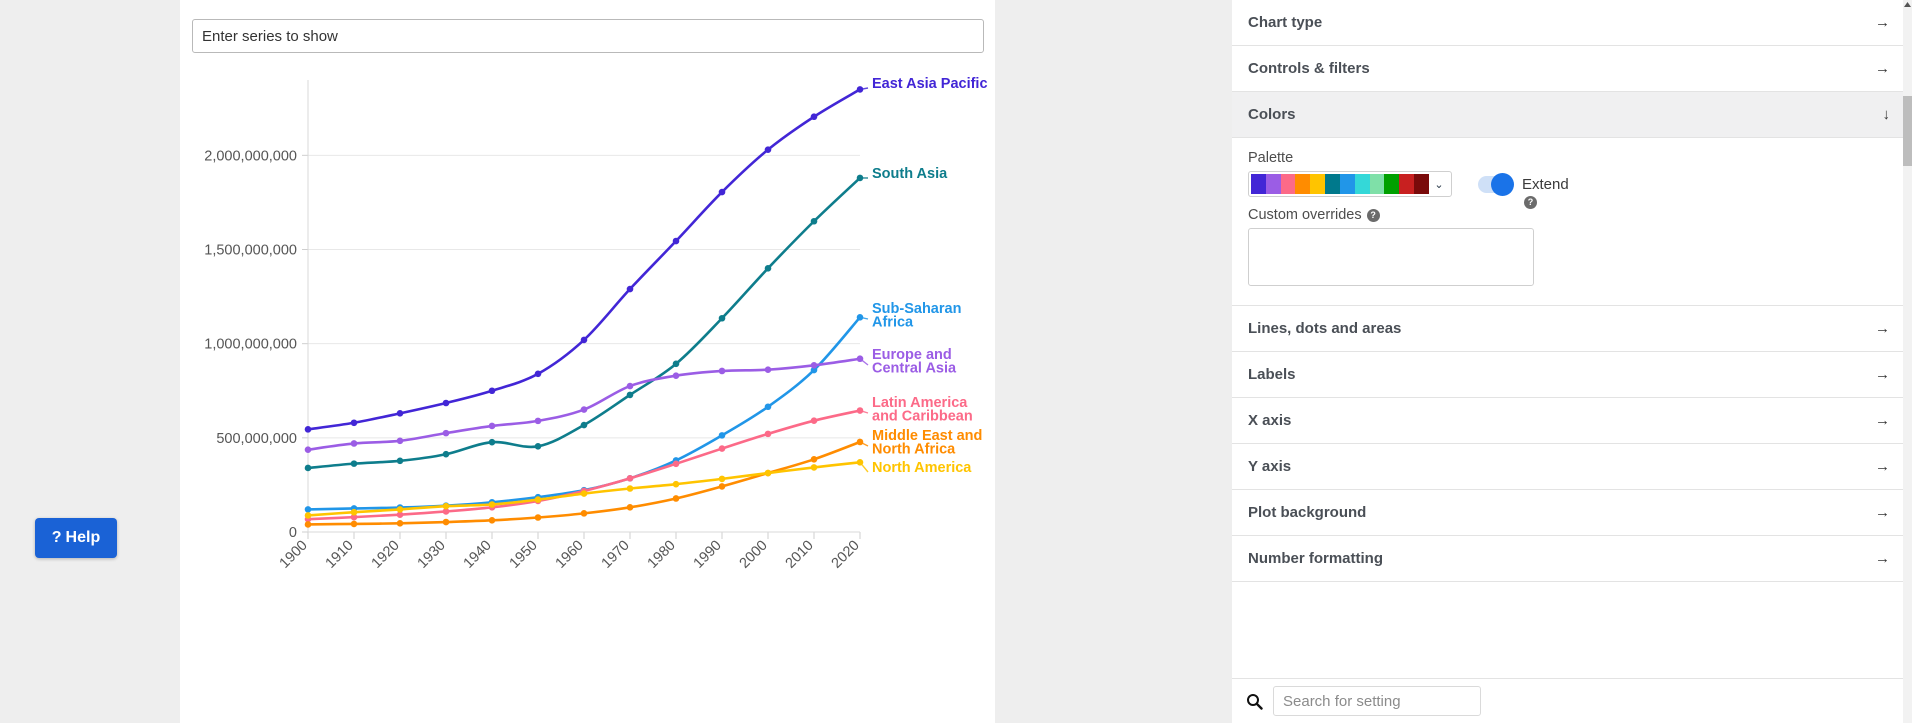 The height and width of the screenshot is (723, 1912). Describe the element at coordinates (910, 174) in the screenshot. I see `series-label: South Asia` at that location.